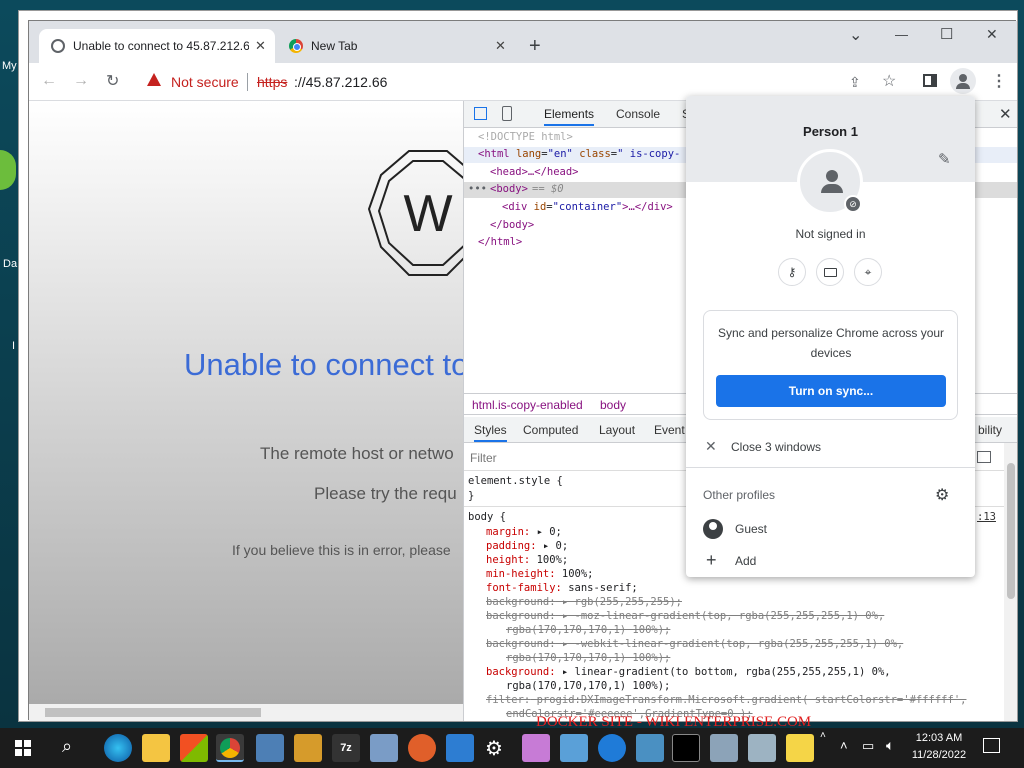  Describe the element at coordinates (157, 46) in the screenshot. I see `tab-active: Unable to connect to 45.87.212.6 ✕` at that location.